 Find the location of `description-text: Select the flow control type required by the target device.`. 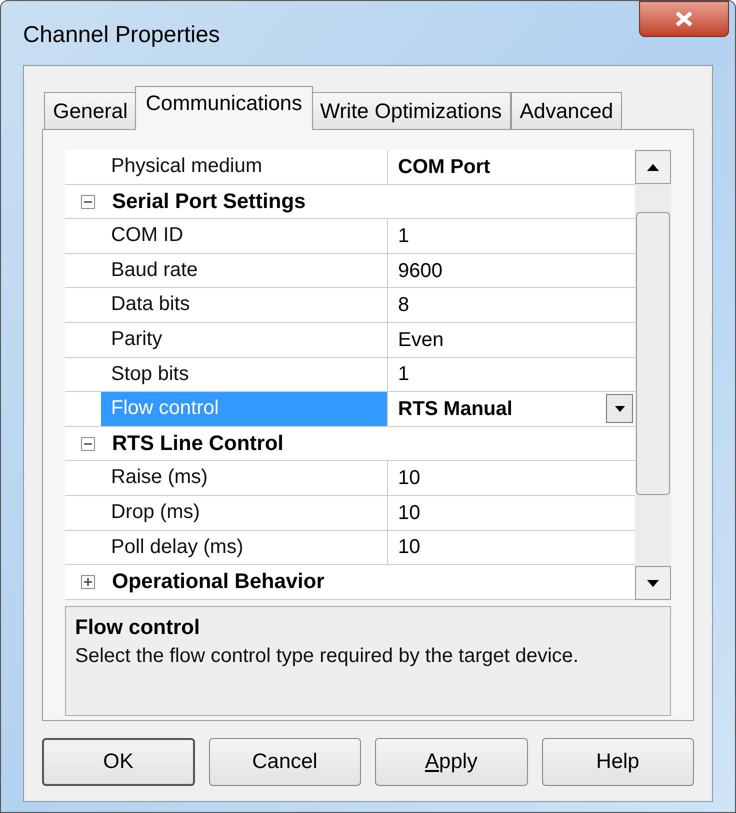

description-text: Select the flow control type required by the target device. is located at coordinates (327, 657).